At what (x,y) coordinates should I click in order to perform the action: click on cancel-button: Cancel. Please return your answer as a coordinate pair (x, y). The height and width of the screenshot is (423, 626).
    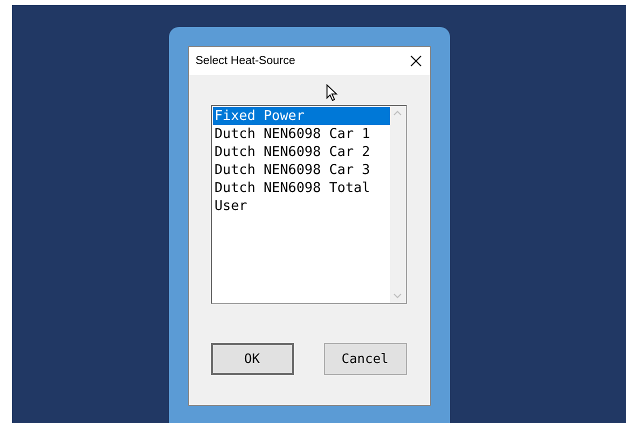
    Looking at the image, I should click on (365, 359).